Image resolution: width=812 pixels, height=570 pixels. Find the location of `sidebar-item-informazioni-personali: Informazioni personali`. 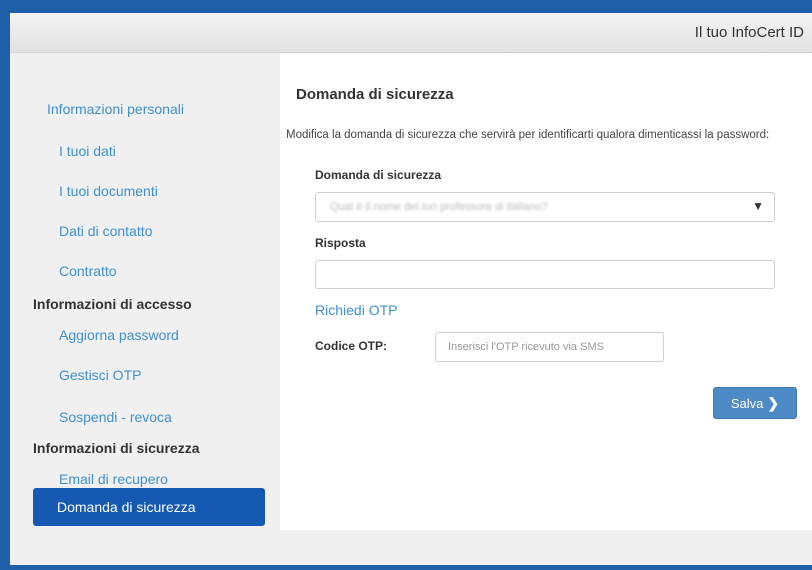

sidebar-item-informazioni-personali: Informazioni personali is located at coordinates (115, 109).